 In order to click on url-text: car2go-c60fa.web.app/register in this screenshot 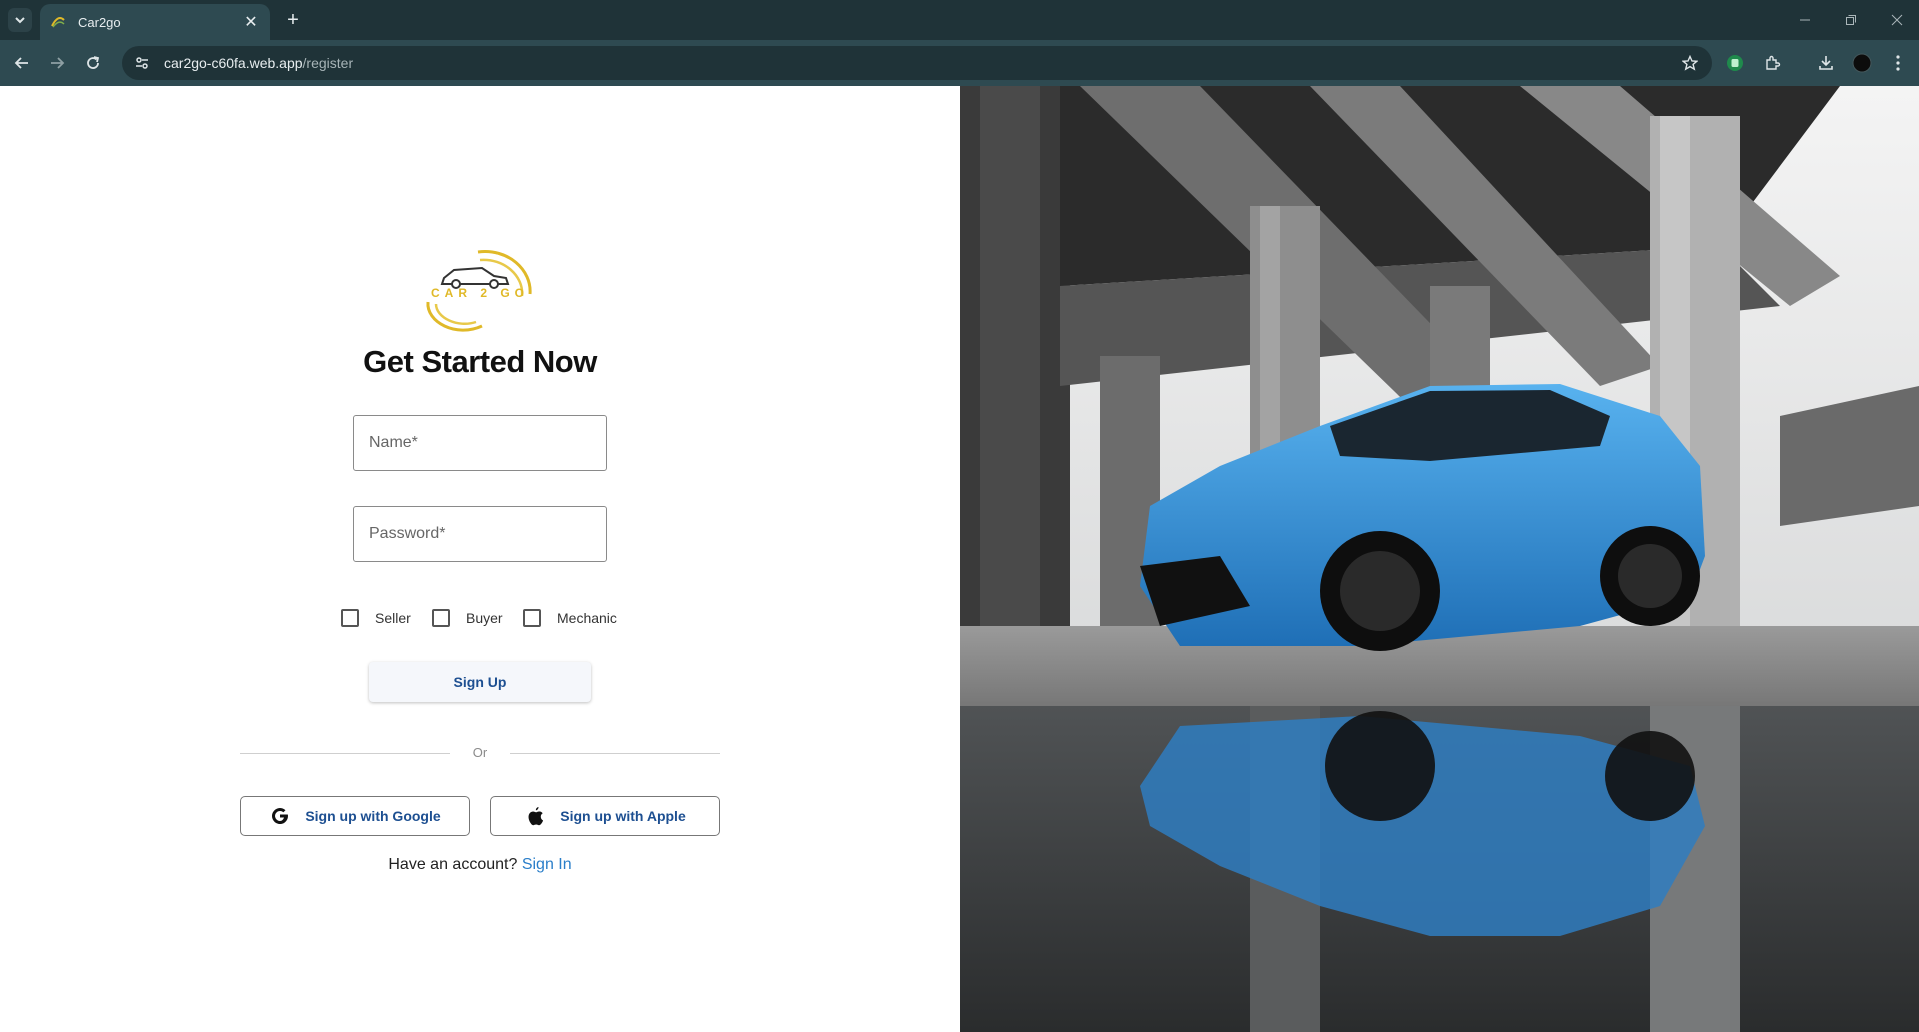, I will do `click(258, 63)`.